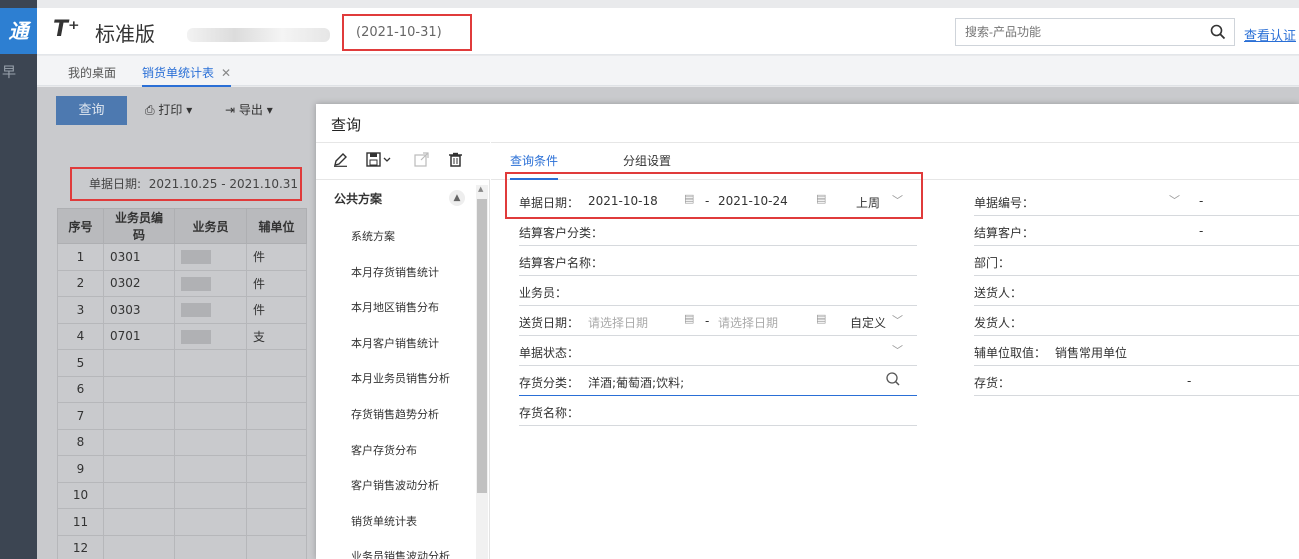 The image size is (1299, 559). What do you see at coordinates (636, 382) in the screenshot?
I see `inventory-category-value: 洋酒;葡萄酒;饮料;` at bounding box center [636, 382].